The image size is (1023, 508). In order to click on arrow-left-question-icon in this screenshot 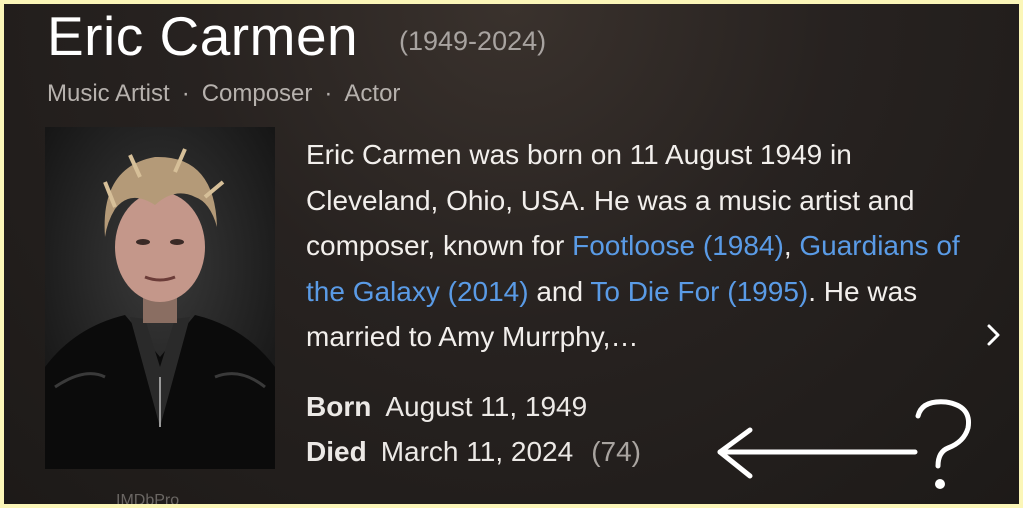, I will do `click(845, 446)`.